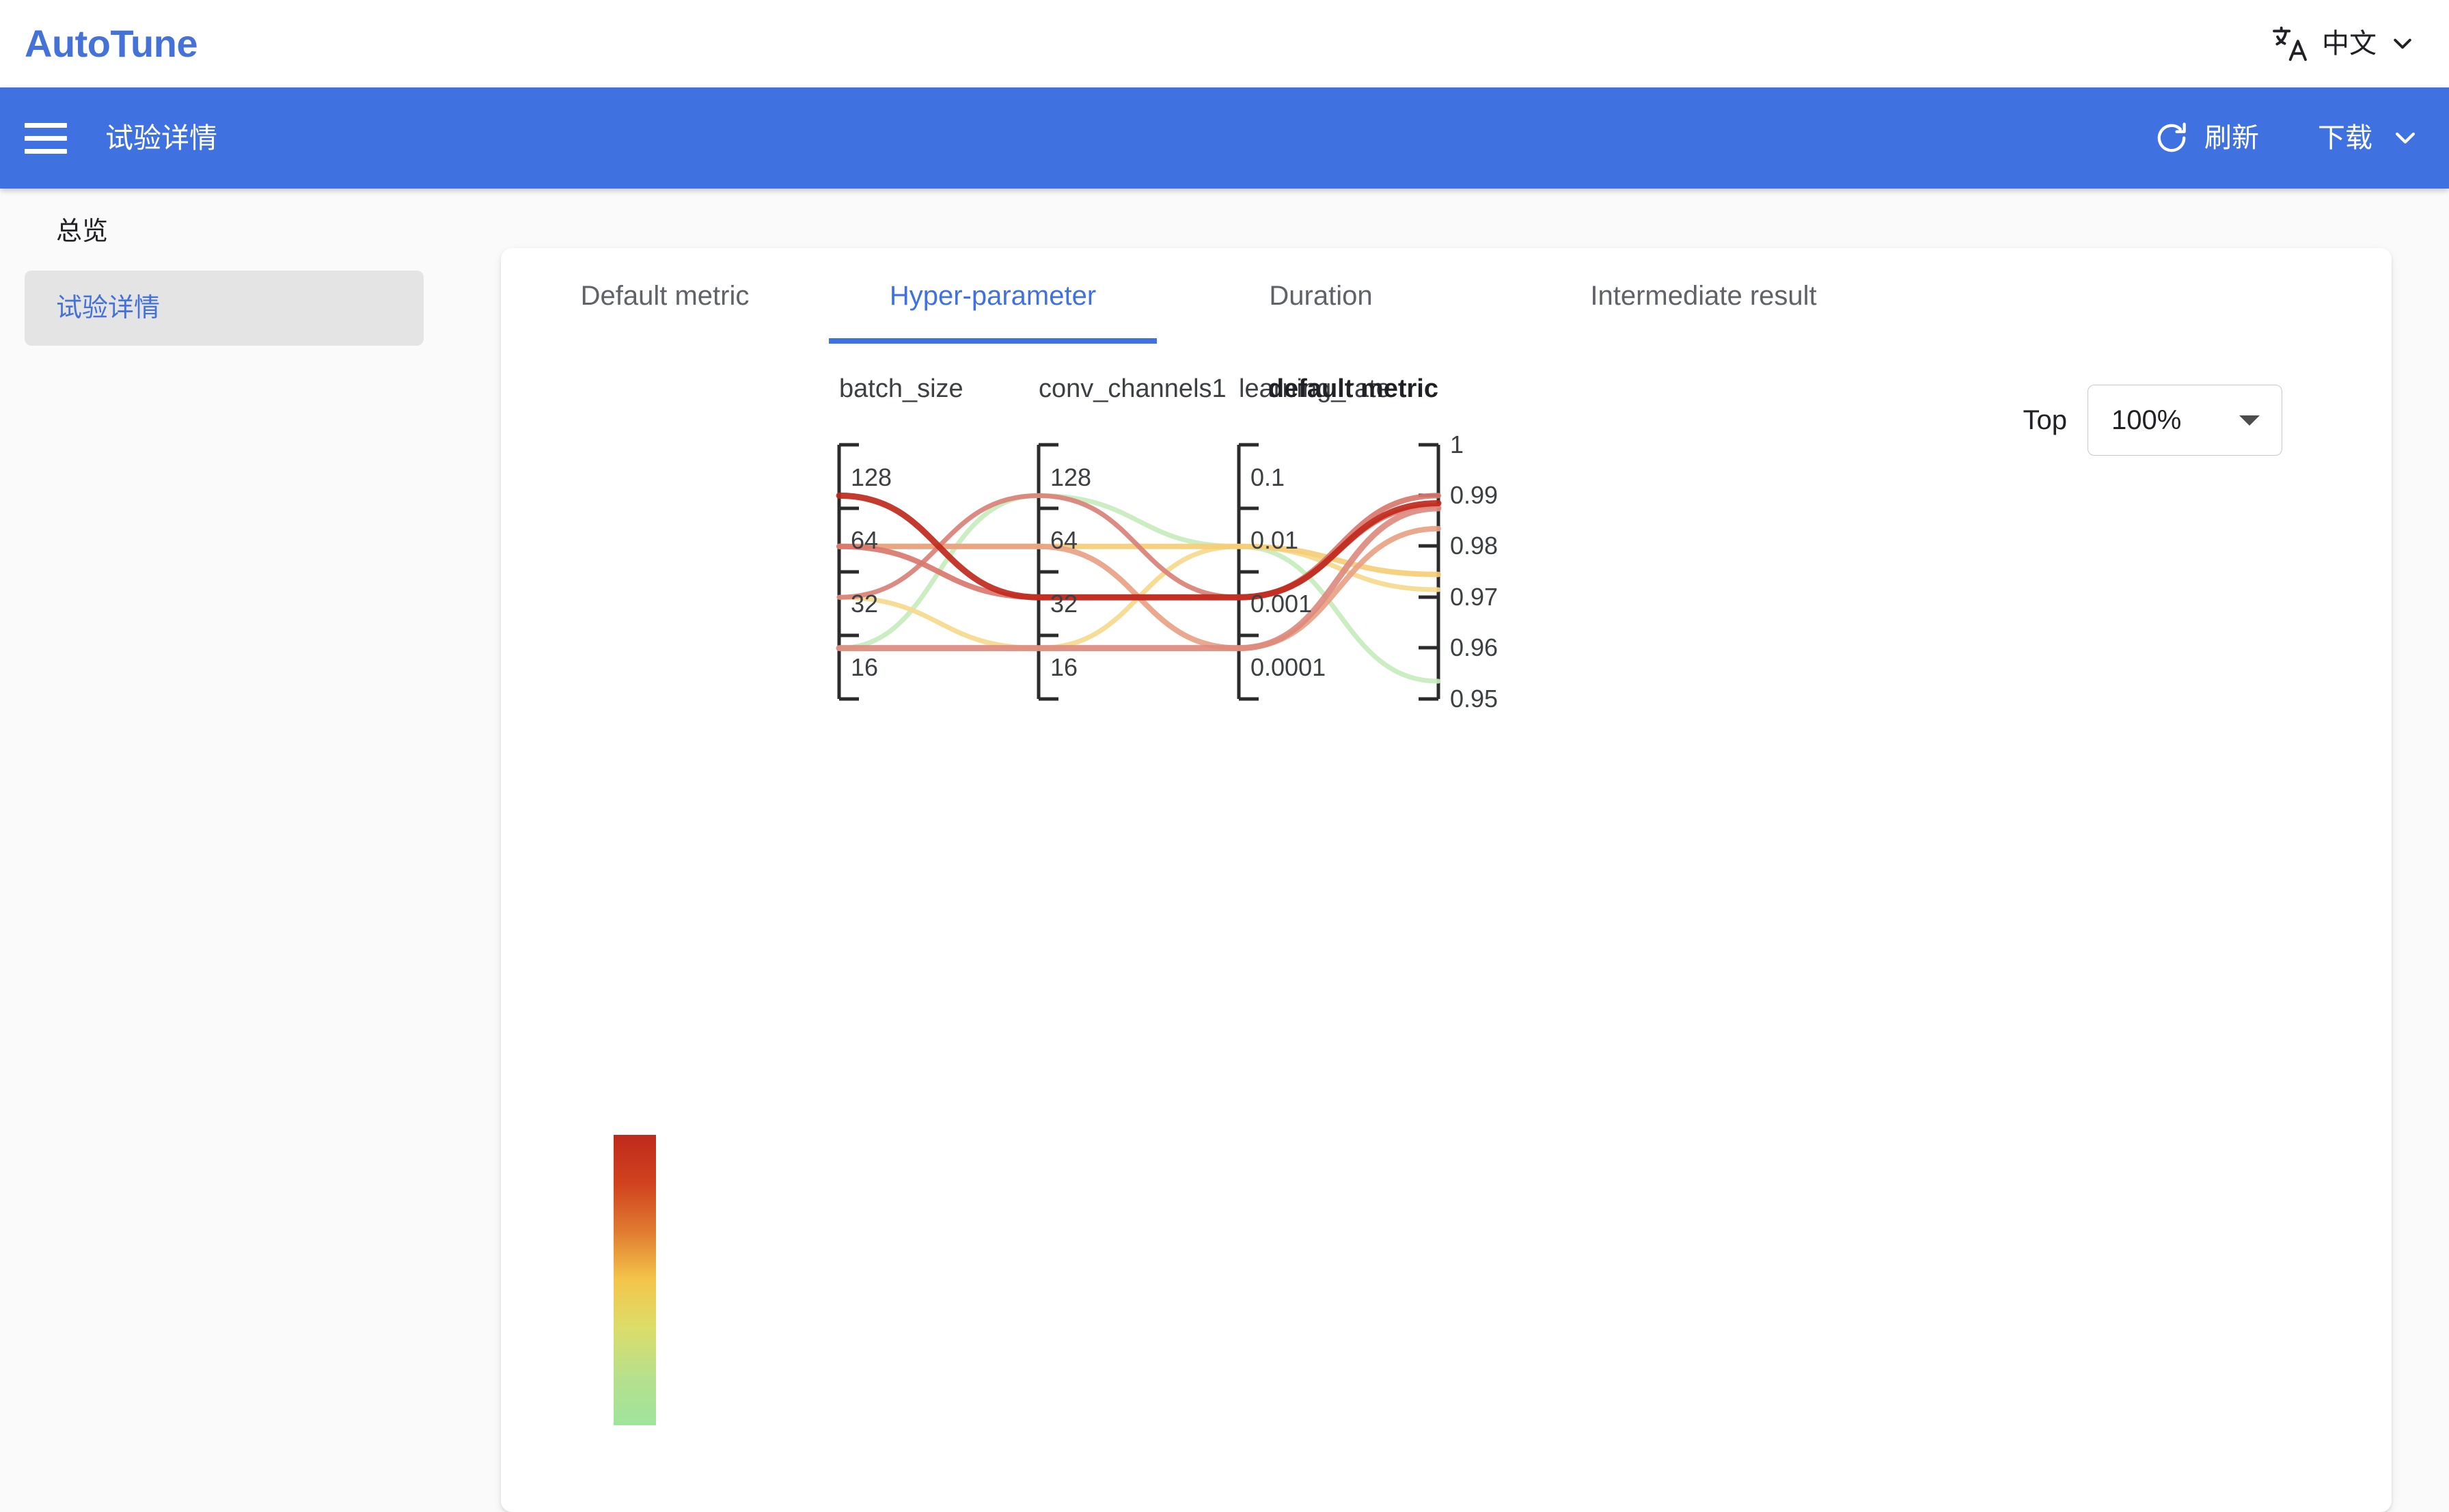 This screenshot has height=1512, width=2449. I want to click on axis4-label-0-98: 0.98, so click(1474, 546).